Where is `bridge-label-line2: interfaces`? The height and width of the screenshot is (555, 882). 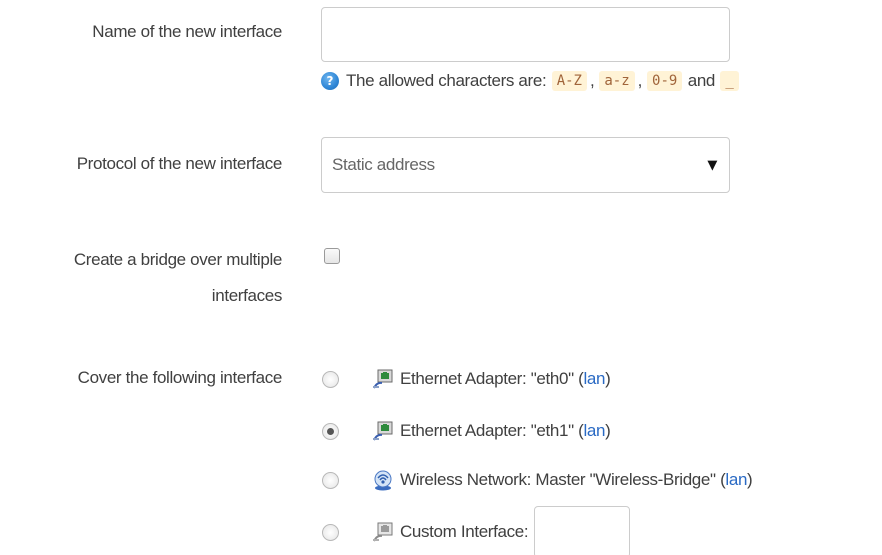
bridge-label-line2: interfaces is located at coordinates (247, 295).